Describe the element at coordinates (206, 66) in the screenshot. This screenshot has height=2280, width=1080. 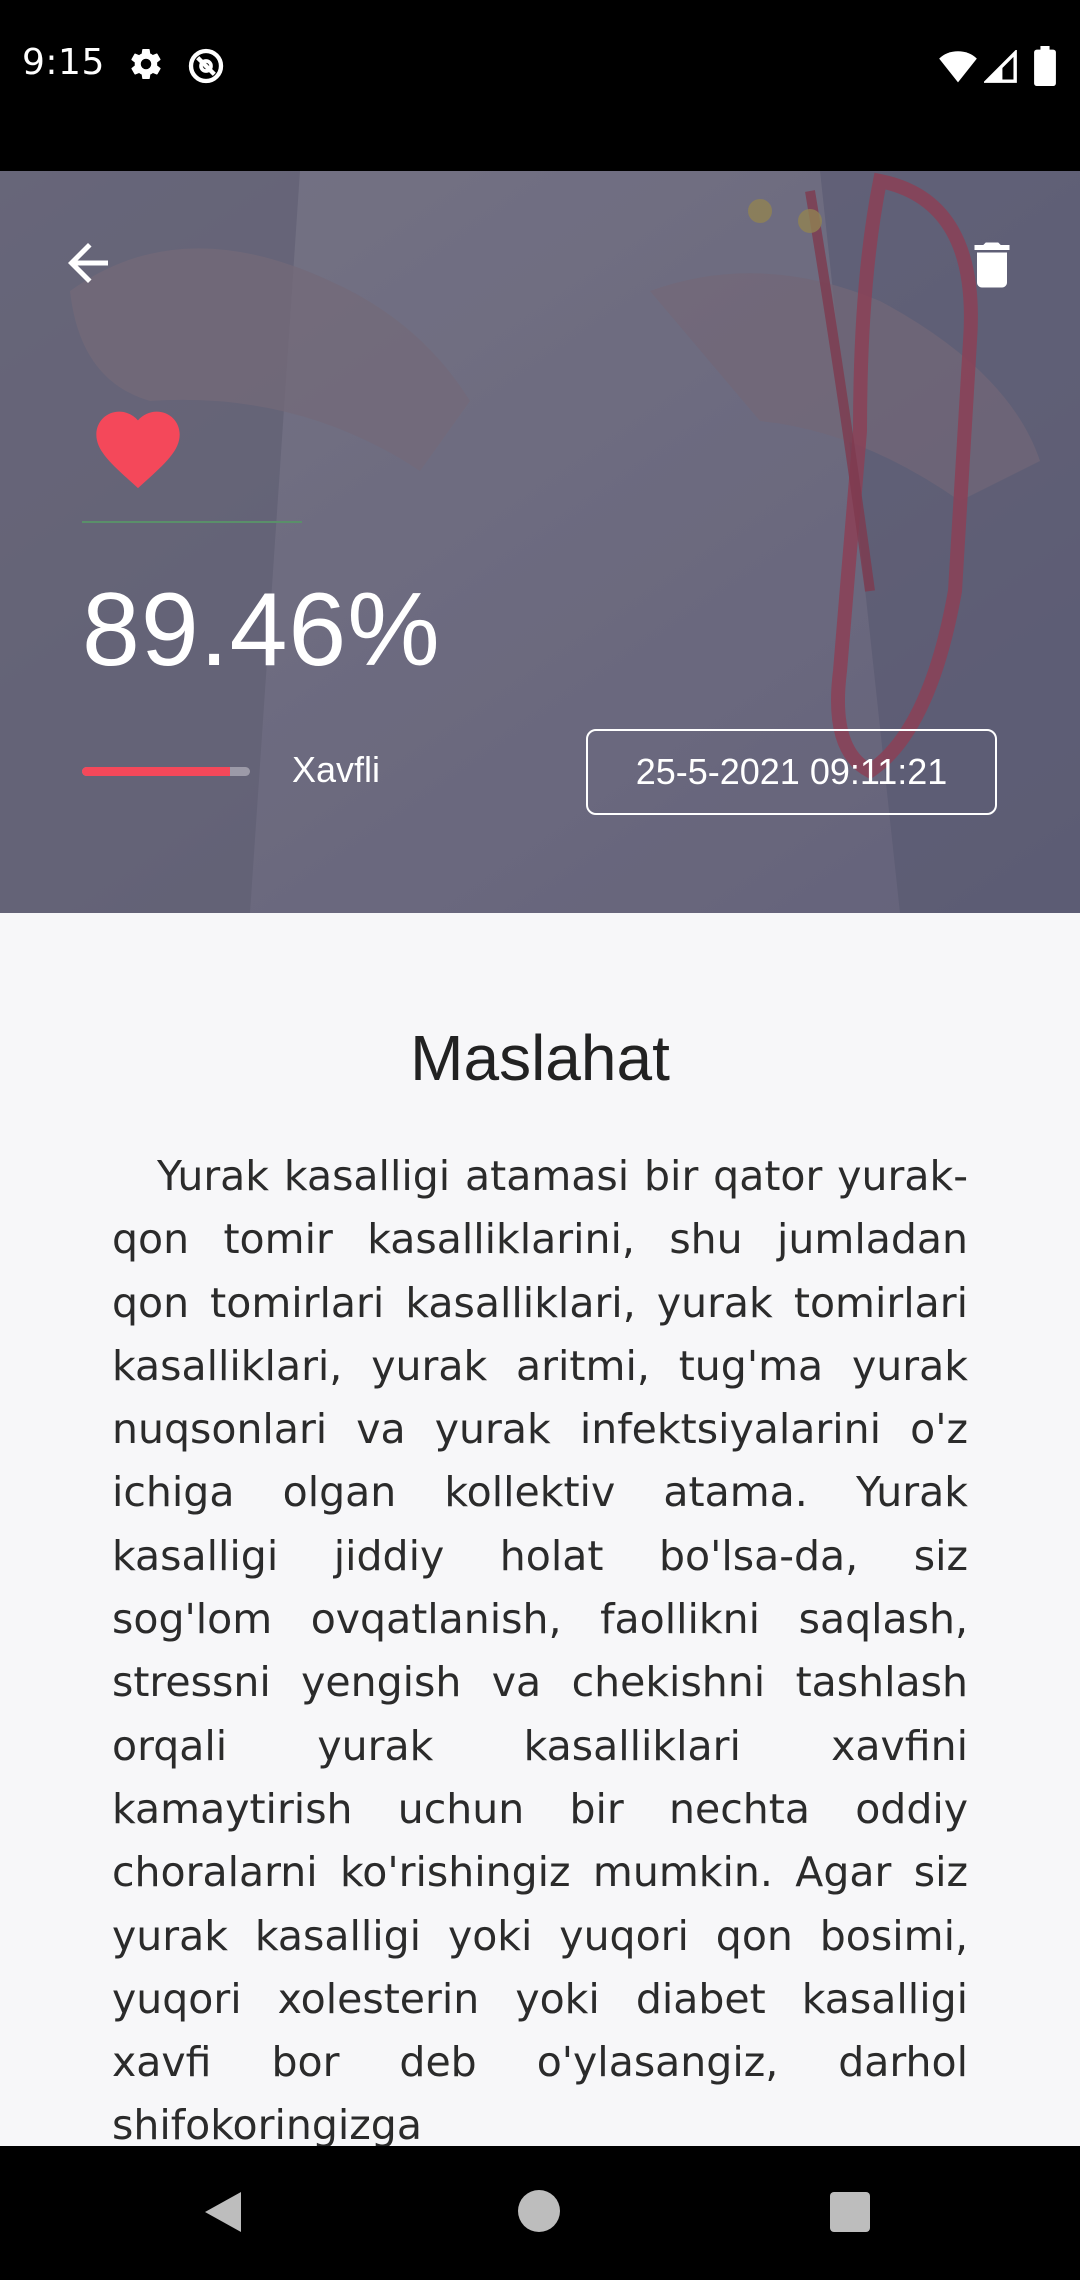
I see `do-not-disturb-icon` at that location.